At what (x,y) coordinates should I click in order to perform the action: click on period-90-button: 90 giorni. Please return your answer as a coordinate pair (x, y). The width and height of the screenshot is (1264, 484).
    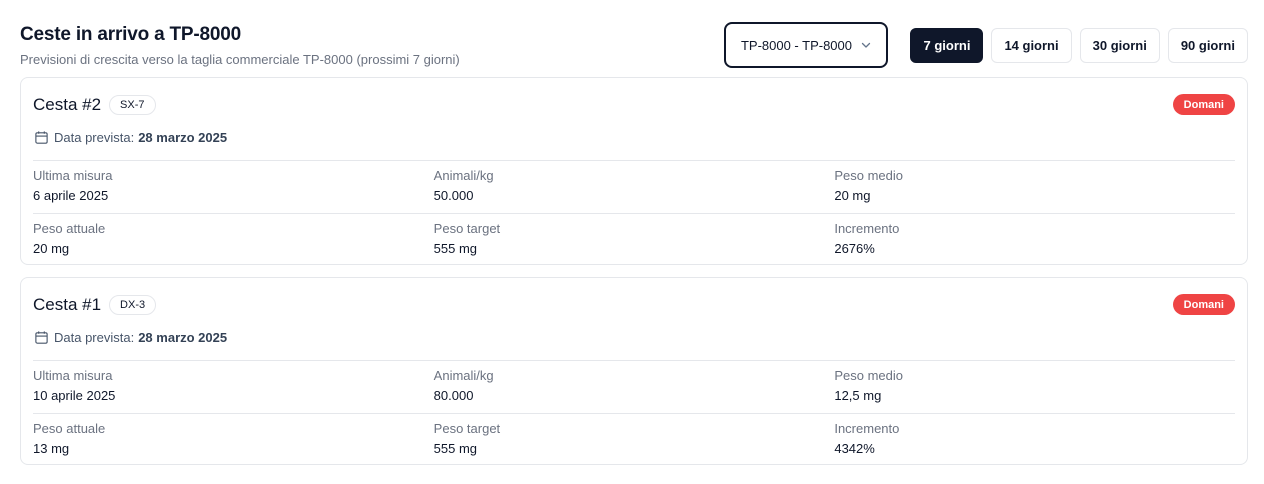
    Looking at the image, I should click on (1207, 45).